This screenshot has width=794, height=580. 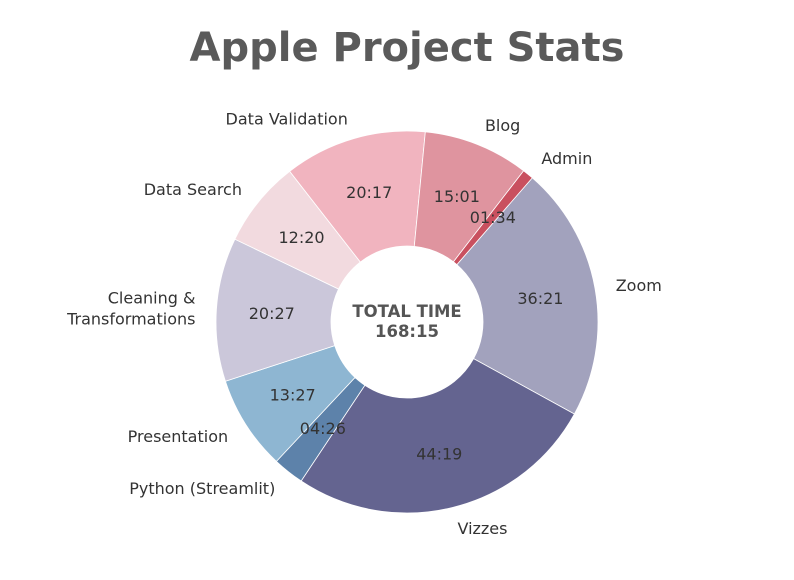 I want to click on value-label-presentation: 13:27, so click(x=293, y=395).